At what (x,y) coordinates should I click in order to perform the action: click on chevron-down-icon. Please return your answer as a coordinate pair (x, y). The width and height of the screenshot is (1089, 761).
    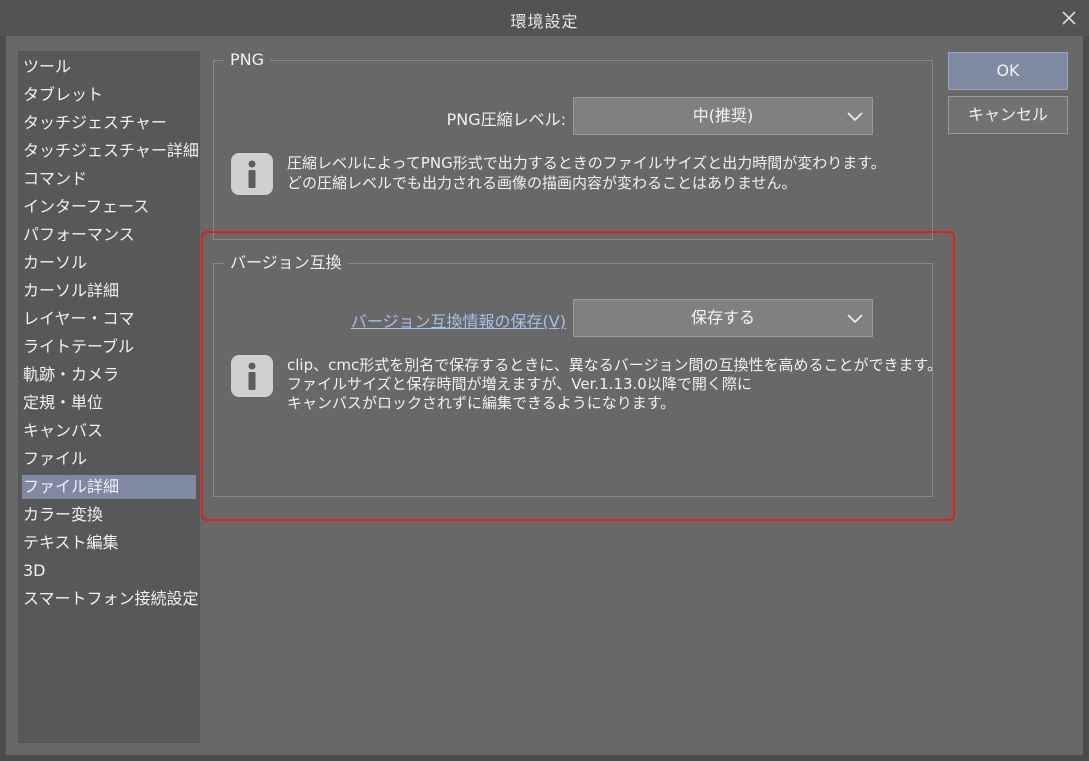
    Looking at the image, I should click on (855, 117).